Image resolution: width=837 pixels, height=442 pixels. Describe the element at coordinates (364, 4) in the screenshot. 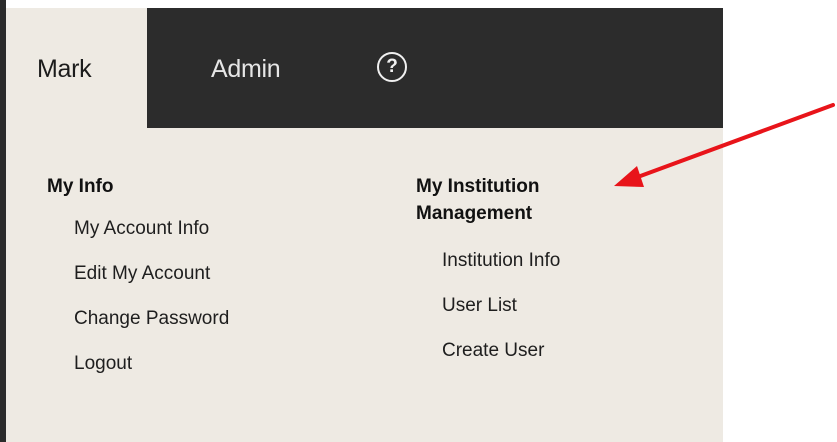

I see `top-edge` at that location.